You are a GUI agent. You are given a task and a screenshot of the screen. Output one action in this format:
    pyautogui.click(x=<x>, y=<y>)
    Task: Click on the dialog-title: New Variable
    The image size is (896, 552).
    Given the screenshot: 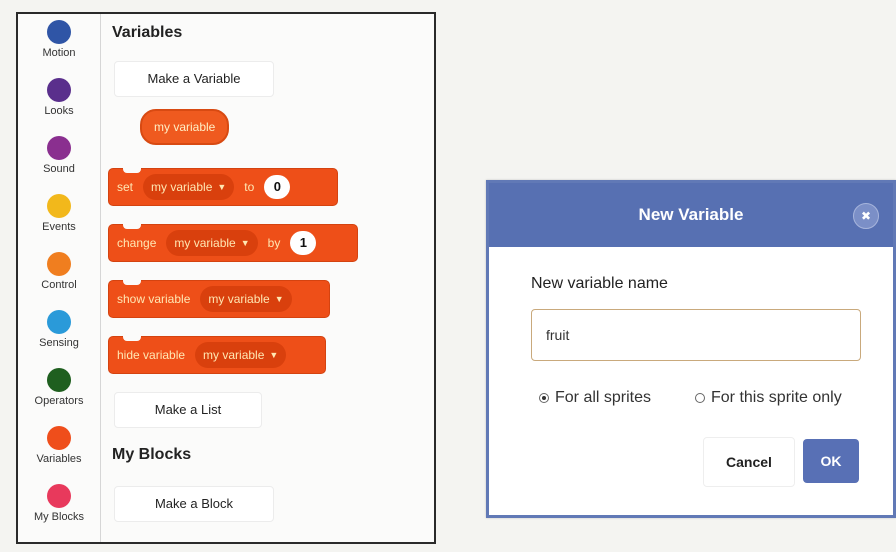 What is the action you would take?
    pyautogui.click(x=691, y=214)
    